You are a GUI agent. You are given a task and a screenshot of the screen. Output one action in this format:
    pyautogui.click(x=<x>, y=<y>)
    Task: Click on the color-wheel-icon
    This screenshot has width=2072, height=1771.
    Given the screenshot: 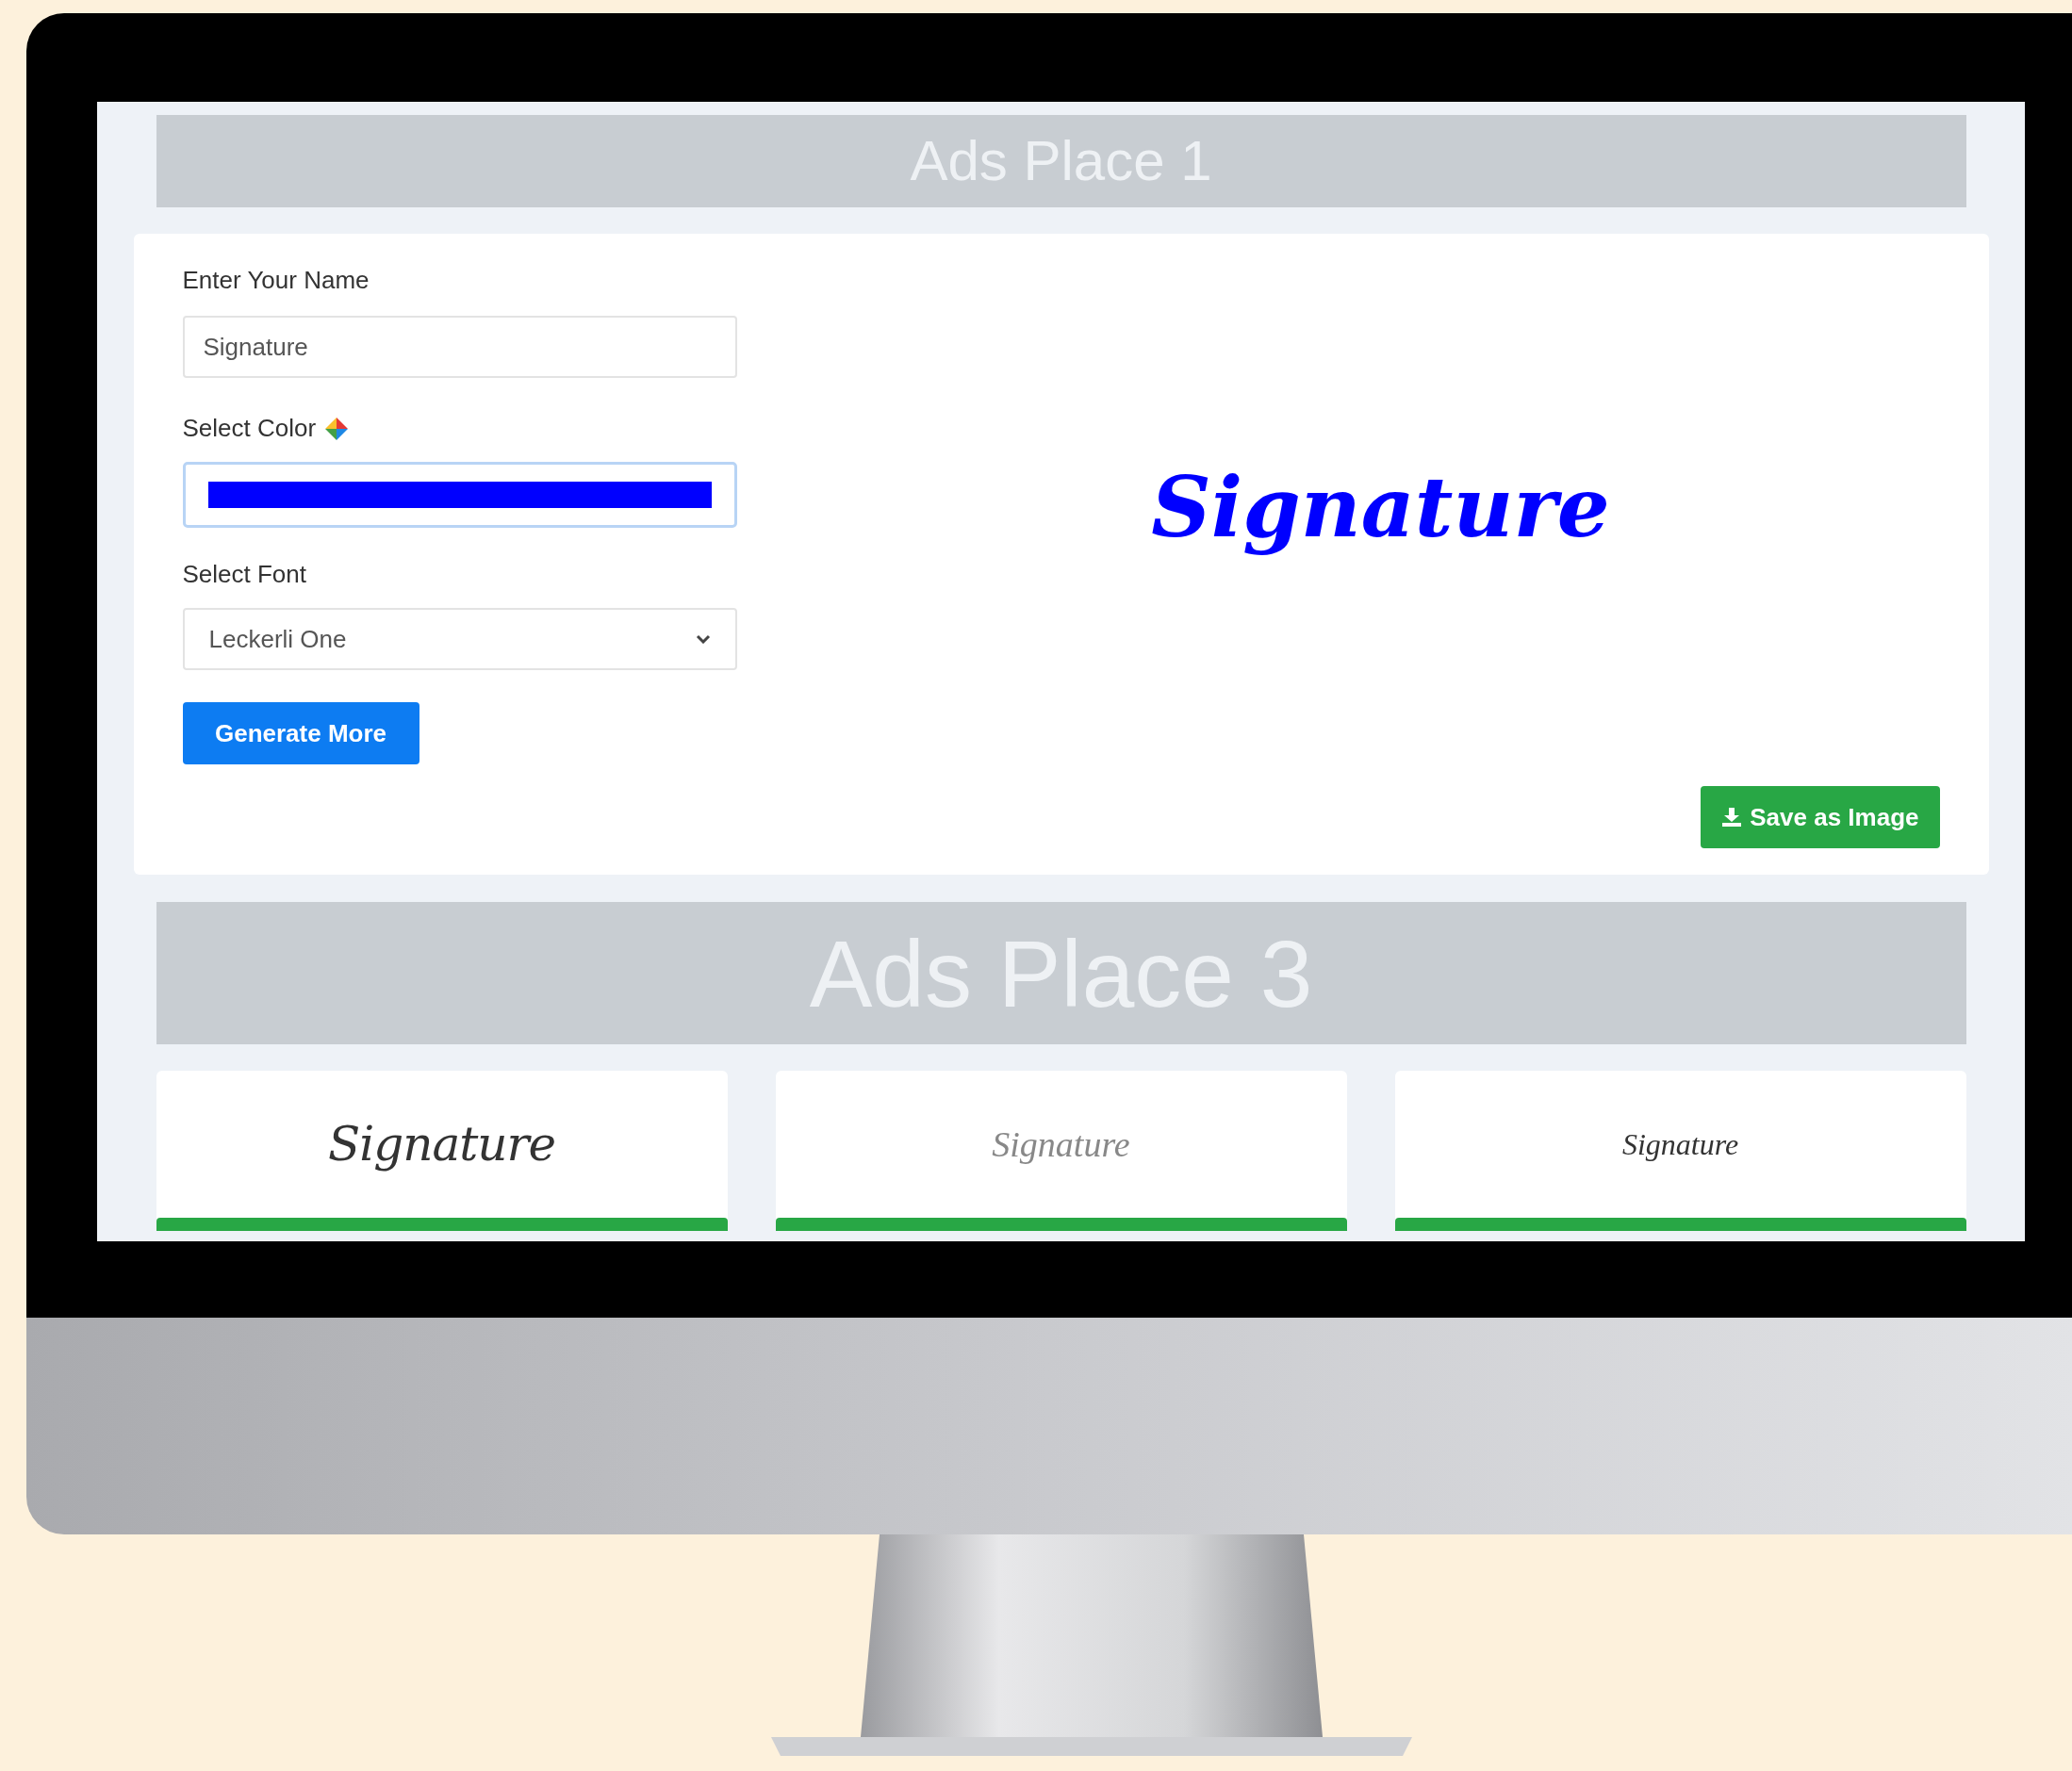 What is the action you would take?
    pyautogui.click(x=337, y=428)
    